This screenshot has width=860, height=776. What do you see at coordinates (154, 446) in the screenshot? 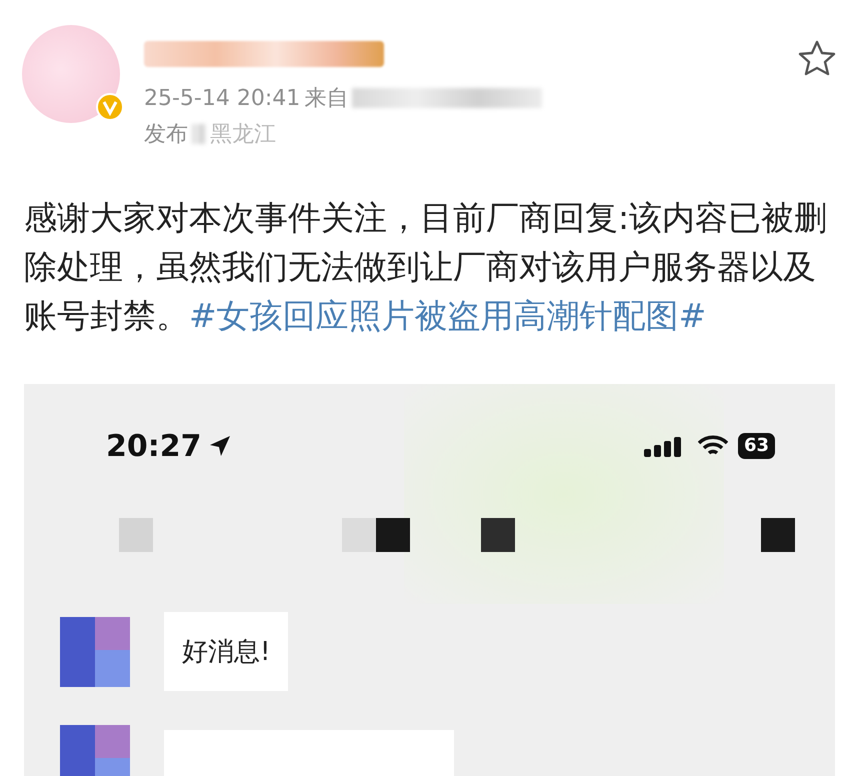
I see `status-time: 20:27` at bounding box center [154, 446].